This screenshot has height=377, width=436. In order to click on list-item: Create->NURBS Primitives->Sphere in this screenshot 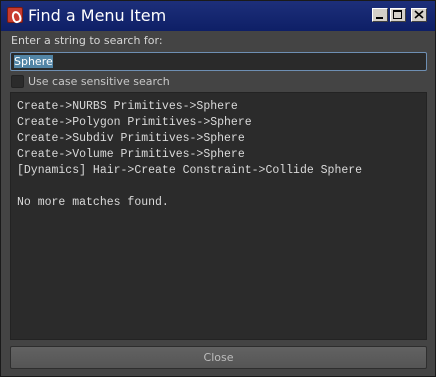, I will do `click(221, 107)`.